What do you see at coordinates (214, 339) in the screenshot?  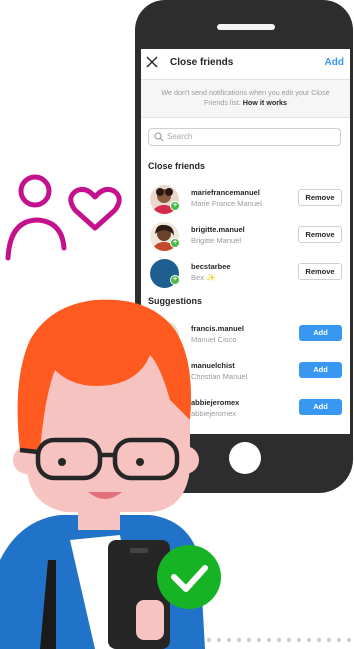 I see `full-name: Manuel Cisco` at bounding box center [214, 339].